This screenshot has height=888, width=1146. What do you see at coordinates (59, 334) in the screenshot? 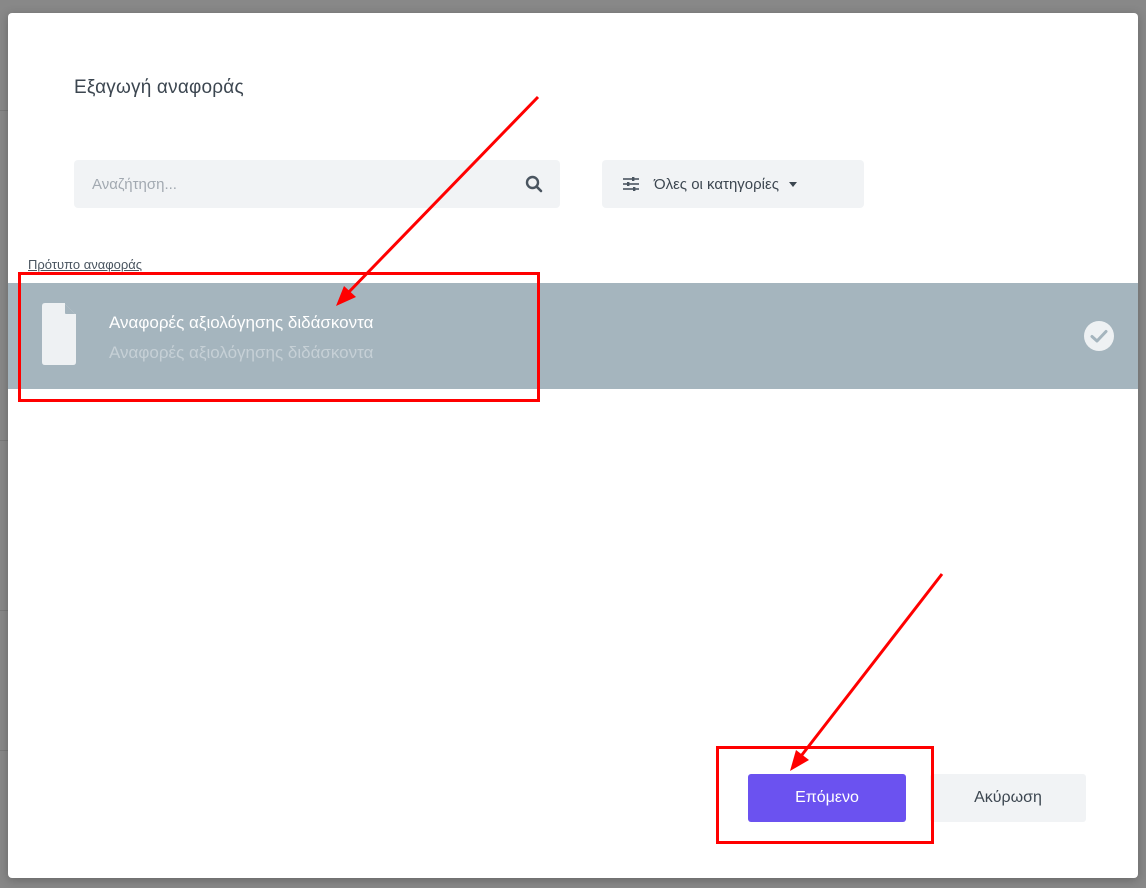
I see `document-icon` at bounding box center [59, 334].